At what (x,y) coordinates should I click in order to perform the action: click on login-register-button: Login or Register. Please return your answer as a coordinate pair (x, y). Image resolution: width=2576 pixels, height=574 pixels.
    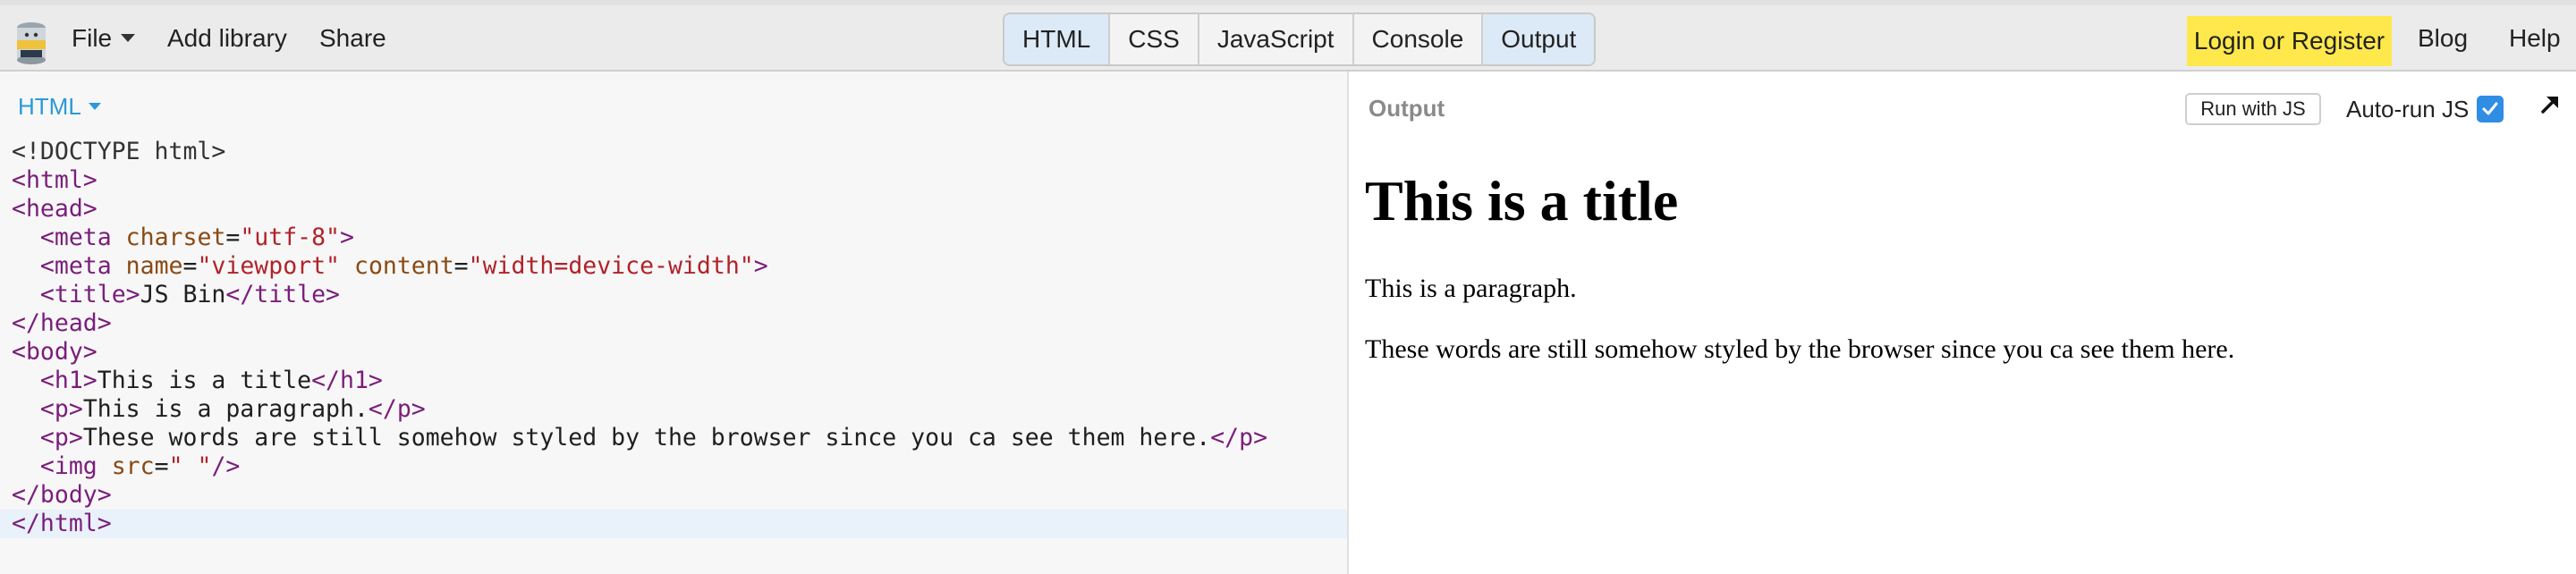
    Looking at the image, I should click on (2289, 41).